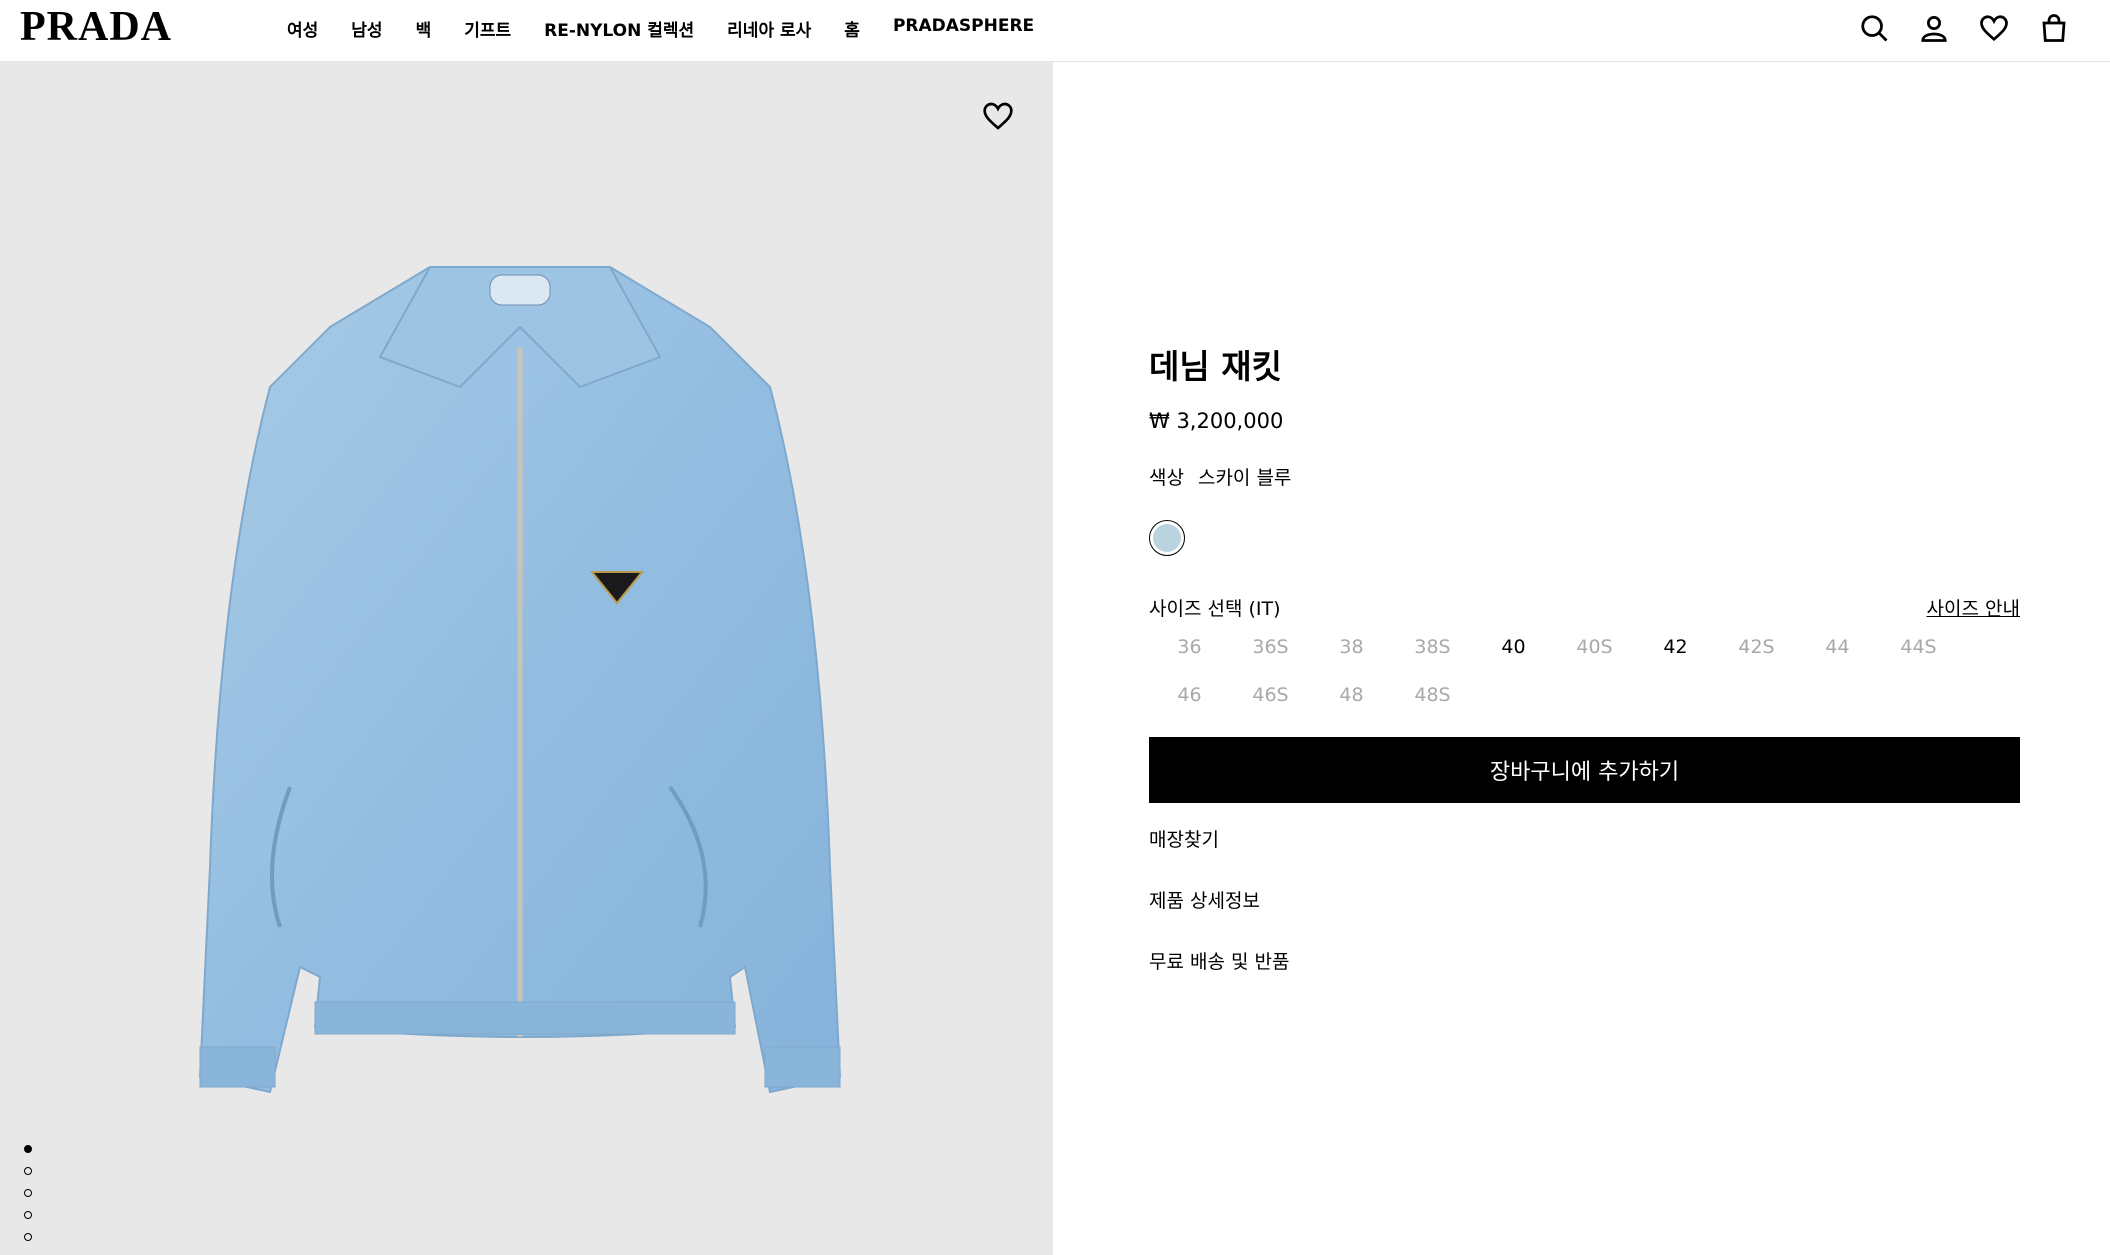 The height and width of the screenshot is (1255, 2110). Describe the element at coordinates (1994, 28) in the screenshot. I see `heart-icon` at that location.